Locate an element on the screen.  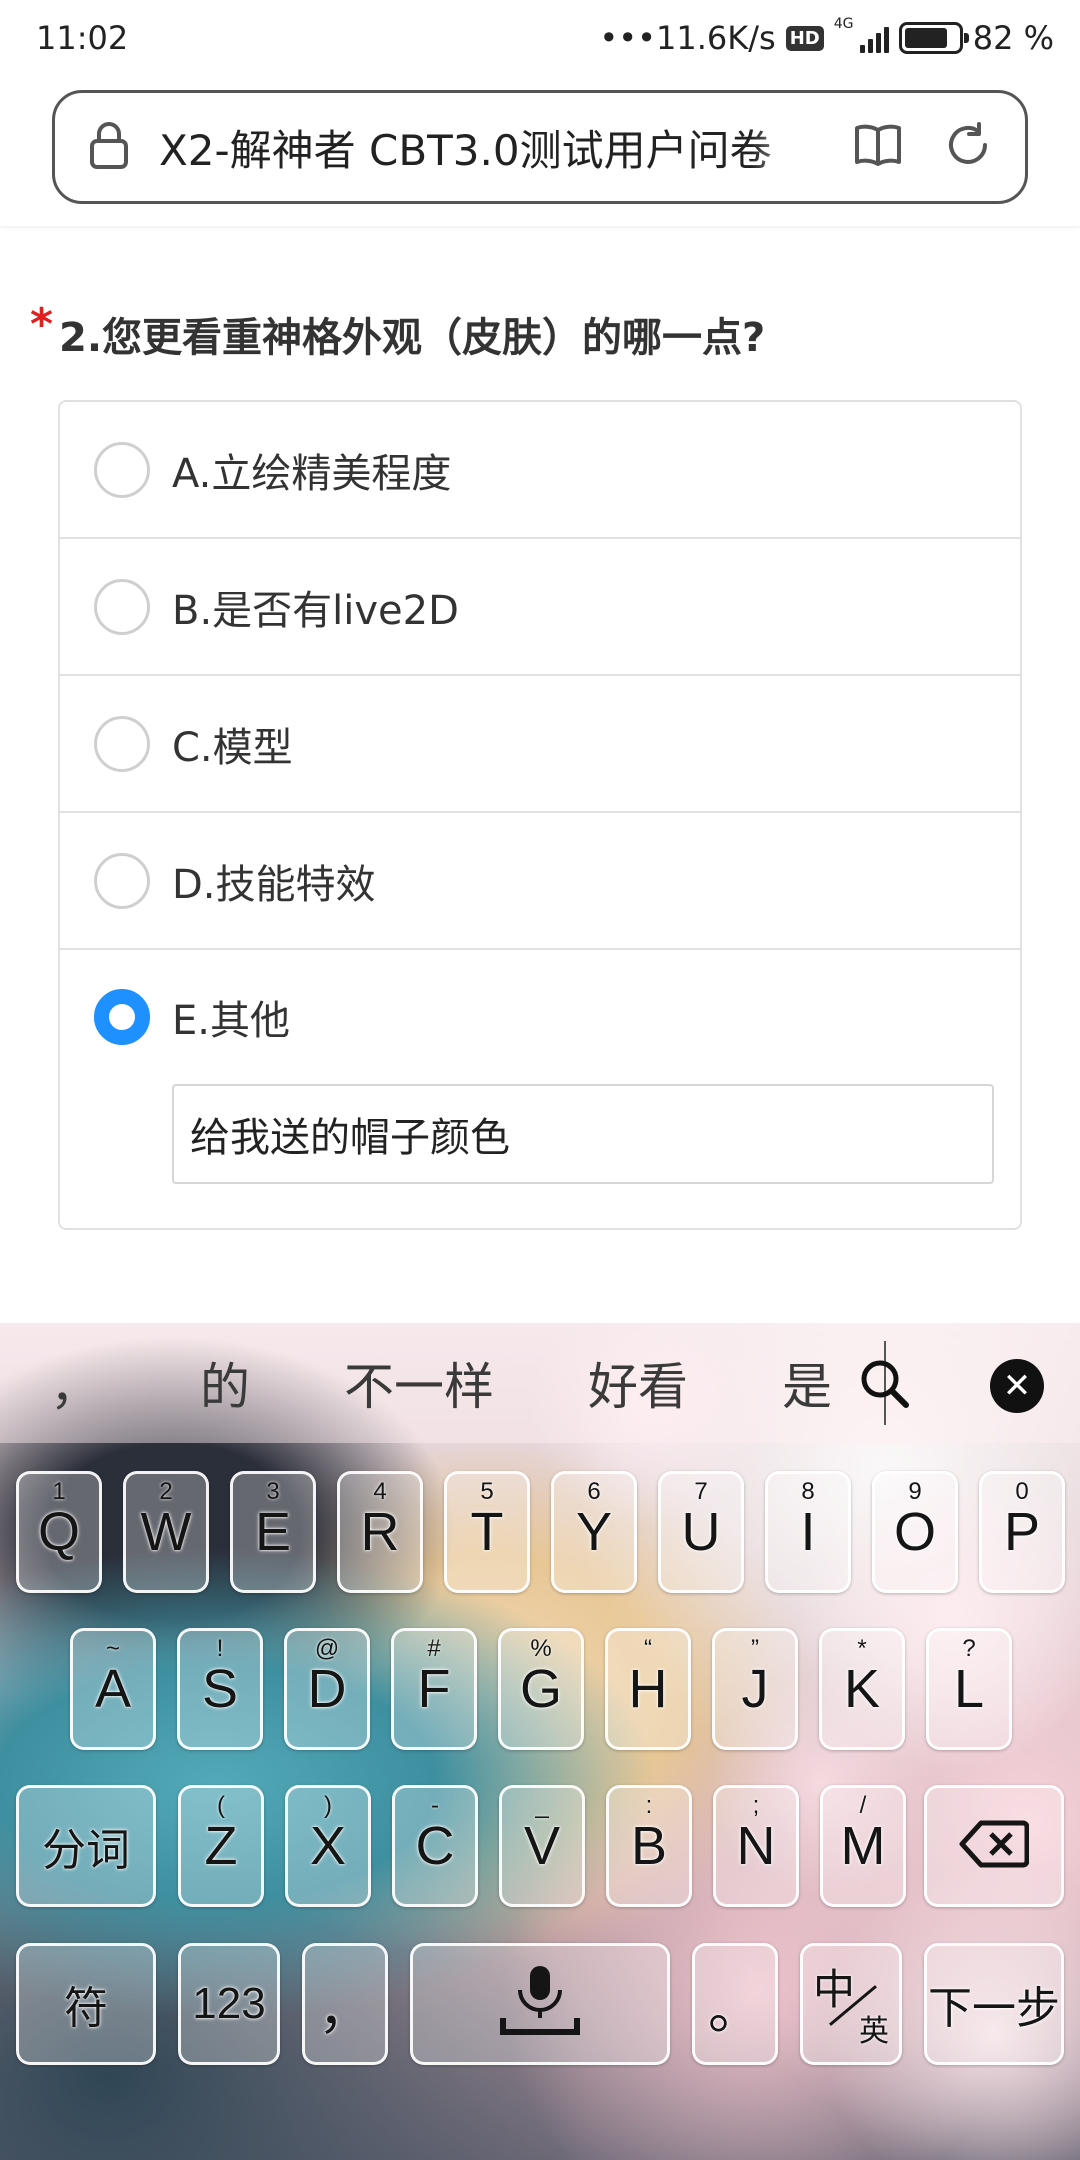
key-secondary-label: “ is located at coordinates (648, 1648).